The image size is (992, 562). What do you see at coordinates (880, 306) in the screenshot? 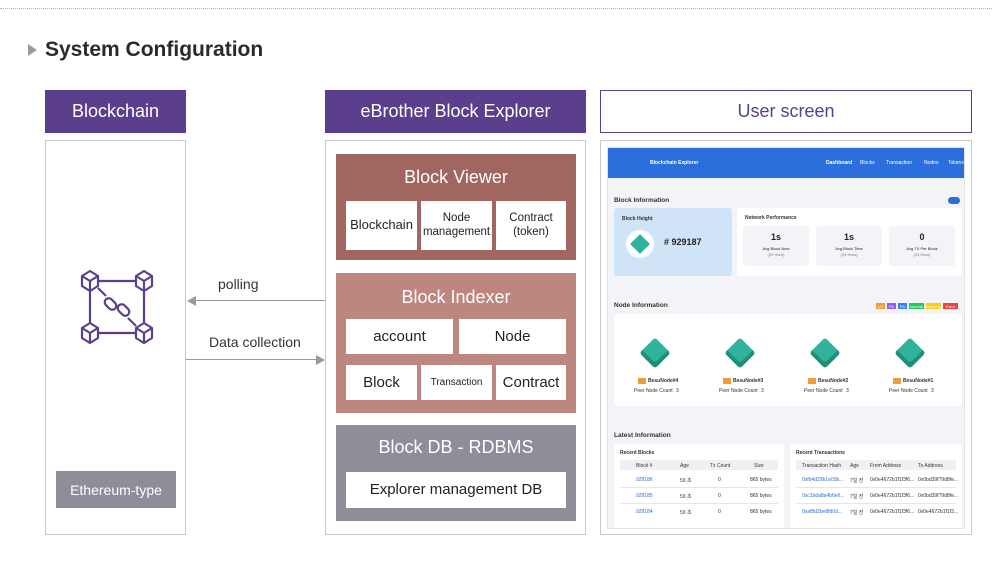
I see `node-legend-tag-1: LS` at bounding box center [880, 306].